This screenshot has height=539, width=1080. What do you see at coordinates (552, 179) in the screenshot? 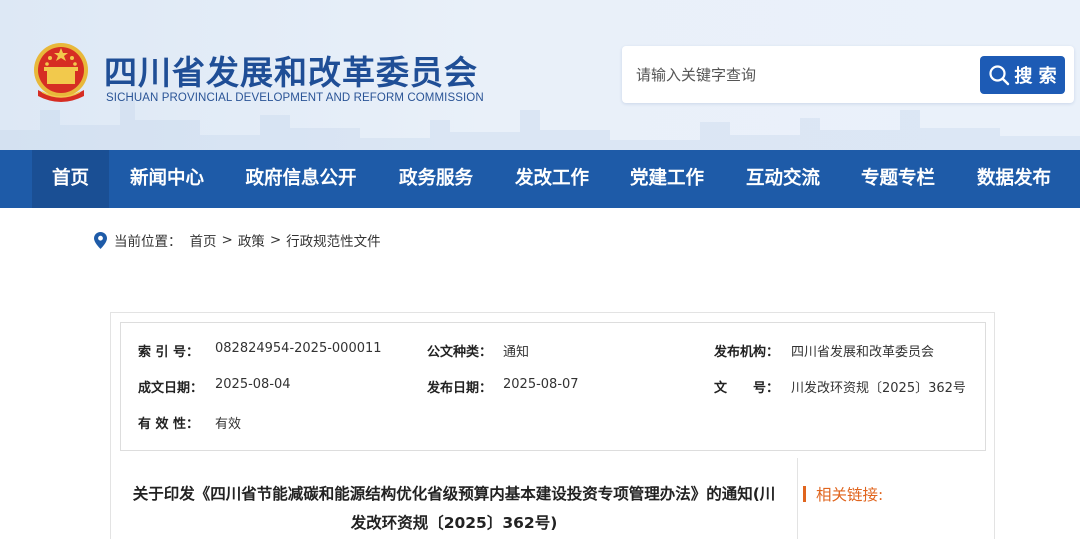
I see `nav-item-reform-work: 发改工作` at bounding box center [552, 179].